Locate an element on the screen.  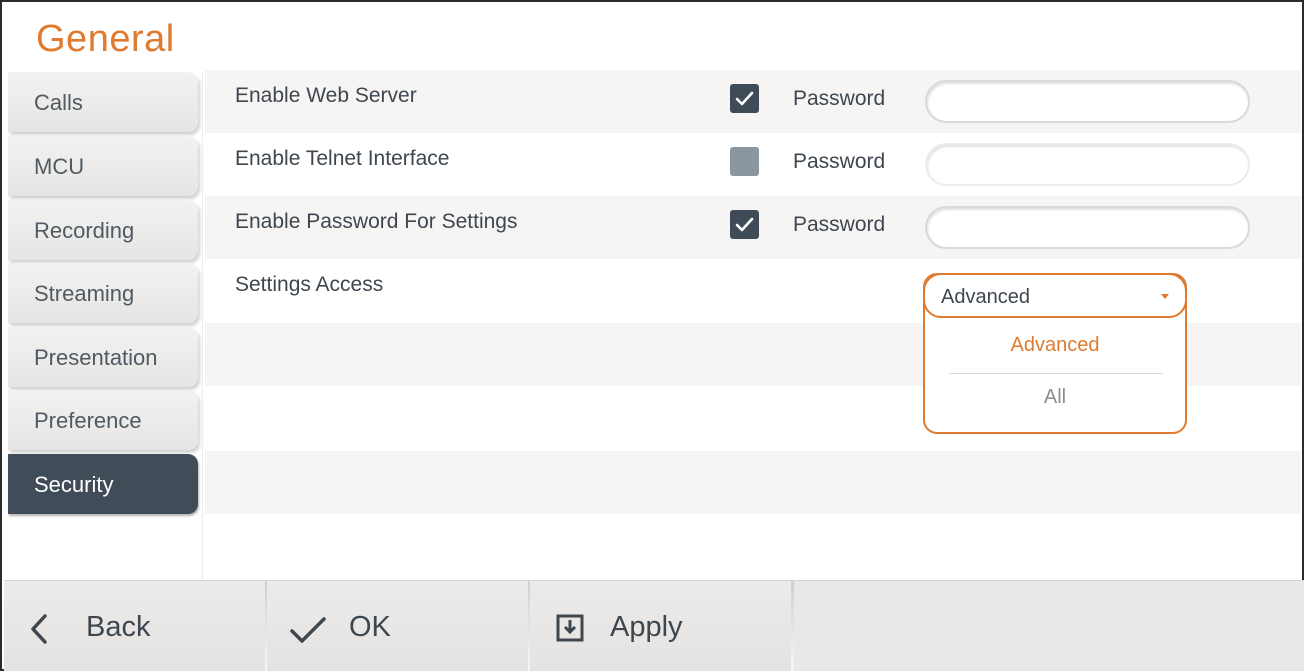
empty-row is located at coordinates (753, 482).